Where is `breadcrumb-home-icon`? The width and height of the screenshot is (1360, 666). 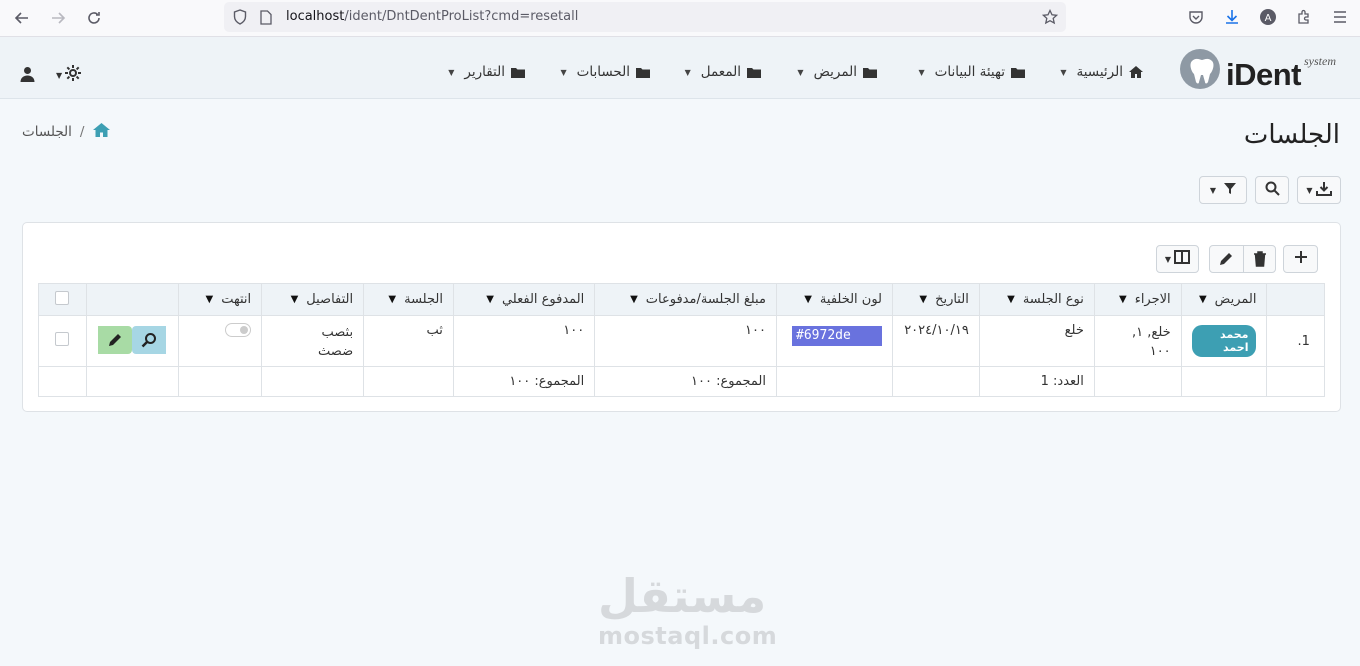
breadcrumb-home-icon is located at coordinates (101, 132).